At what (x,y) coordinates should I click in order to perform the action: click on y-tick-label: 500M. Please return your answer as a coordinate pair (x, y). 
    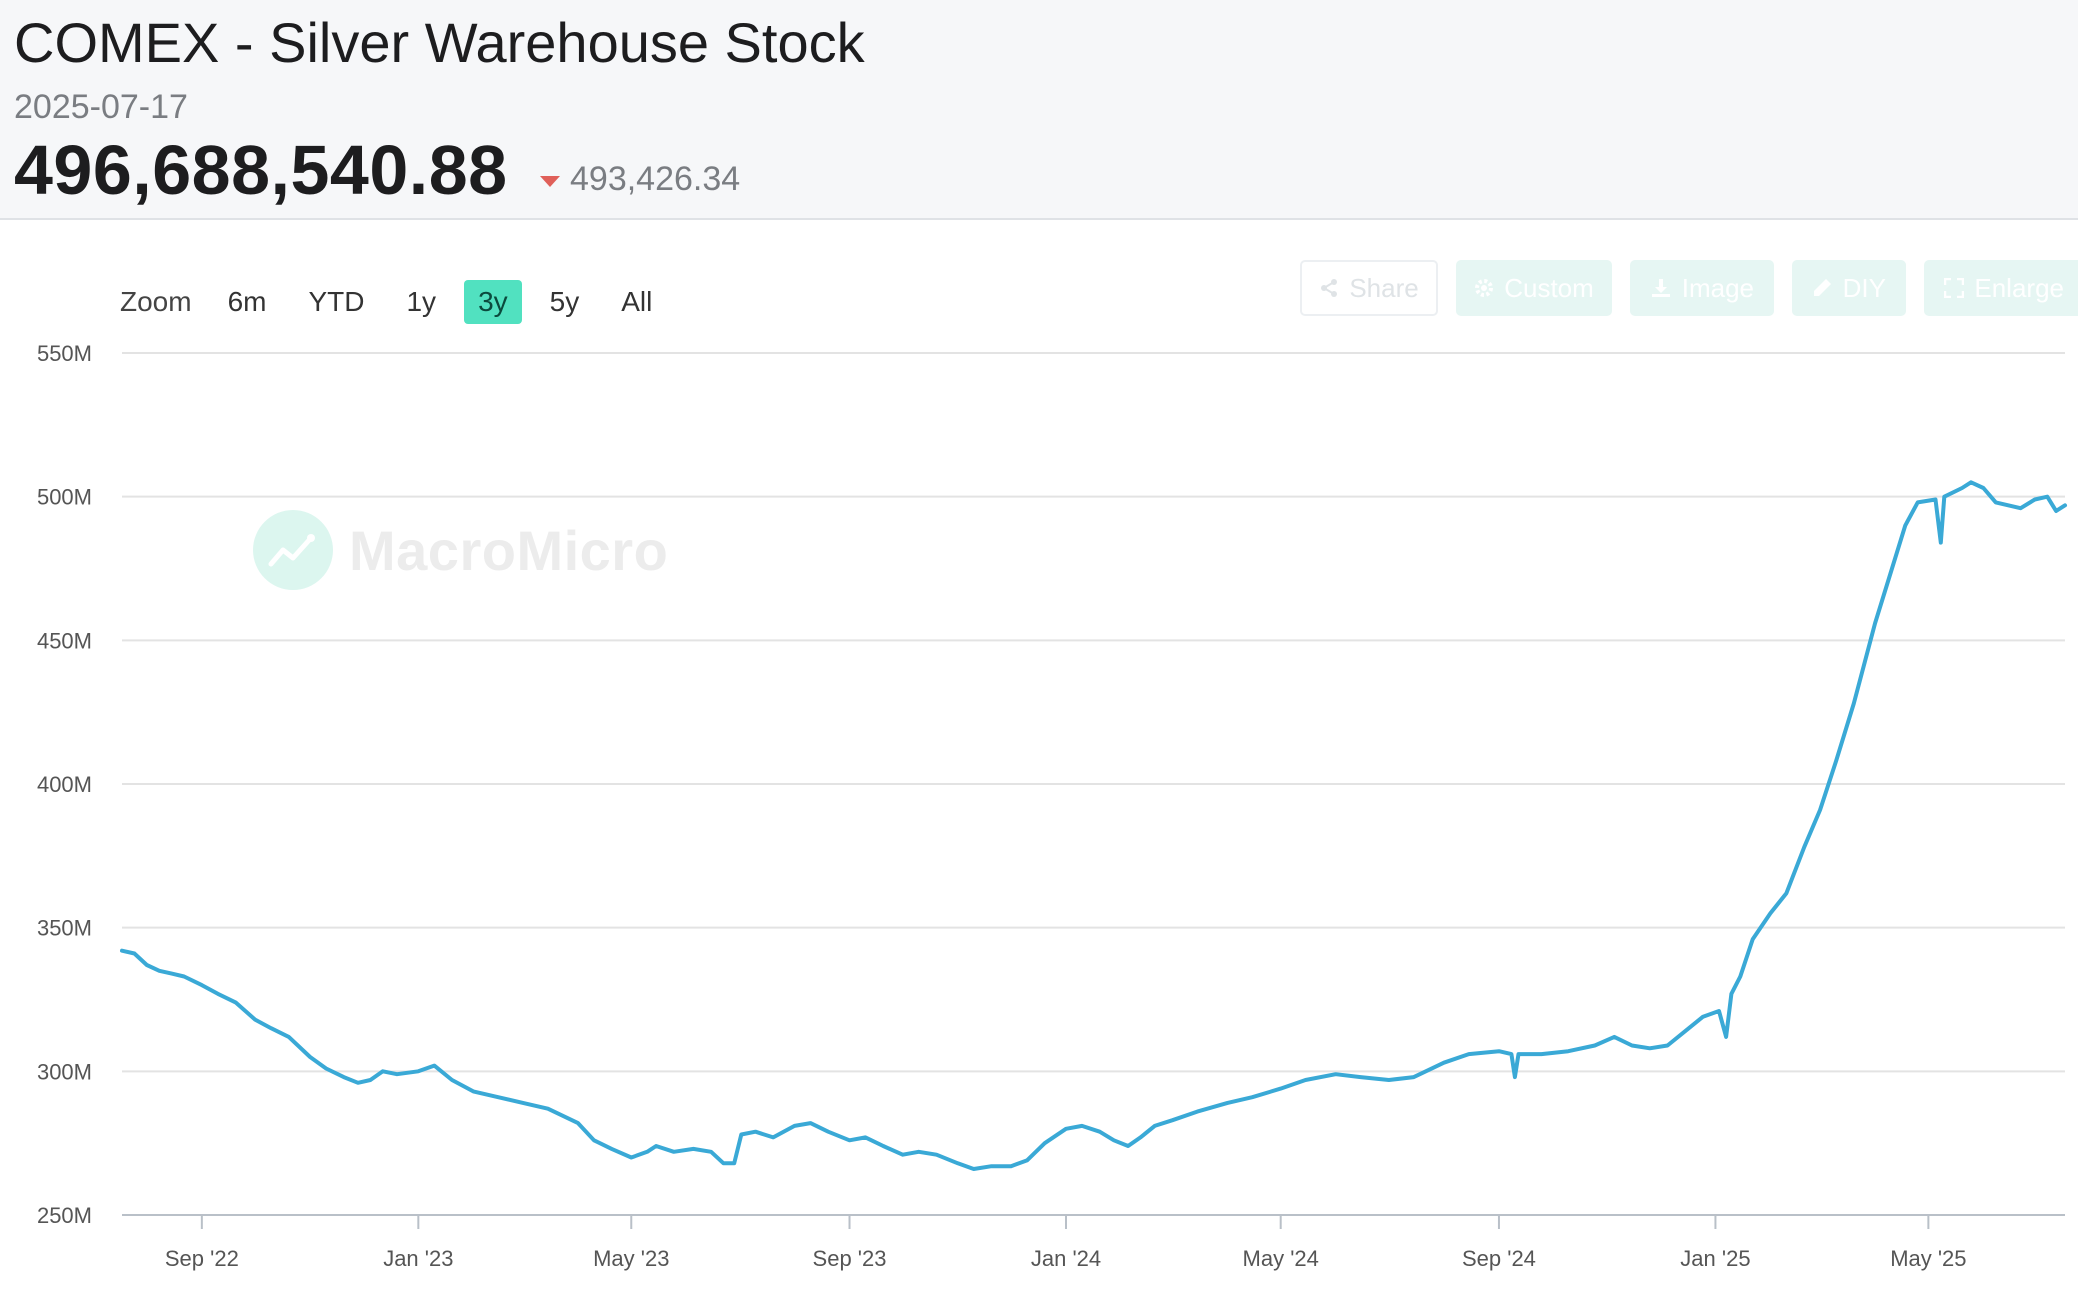
    Looking at the image, I should click on (64, 497).